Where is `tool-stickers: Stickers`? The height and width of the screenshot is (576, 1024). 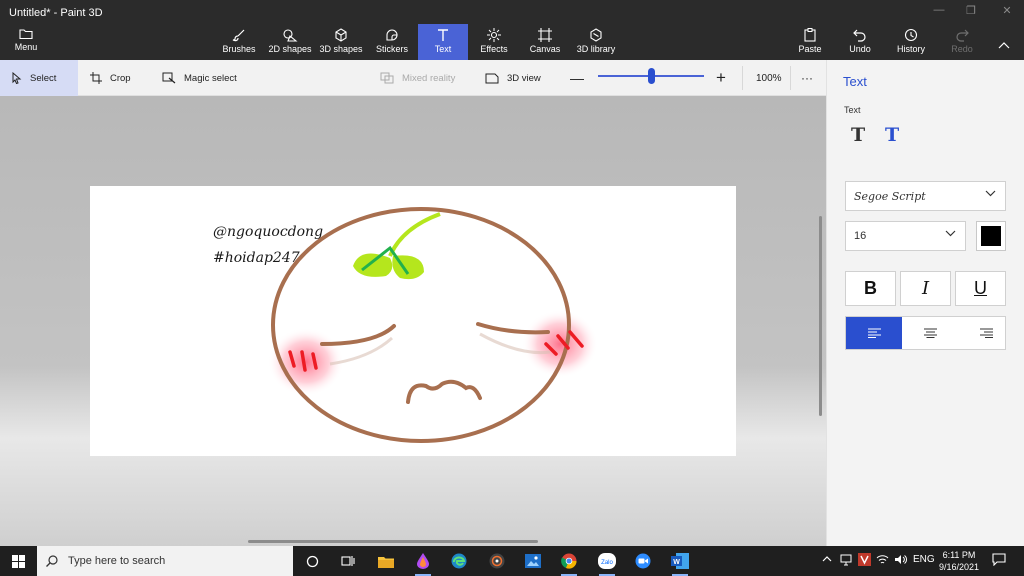 tool-stickers: Stickers is located at coordinates (392, 42).